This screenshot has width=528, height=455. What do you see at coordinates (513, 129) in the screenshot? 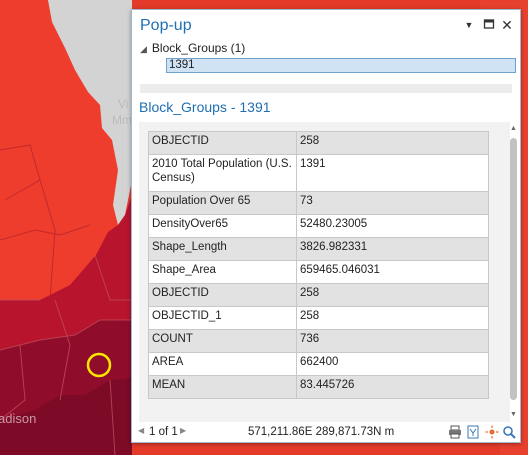
I see `scroll-up-icon: ▲` at bounding box center [513, 129].